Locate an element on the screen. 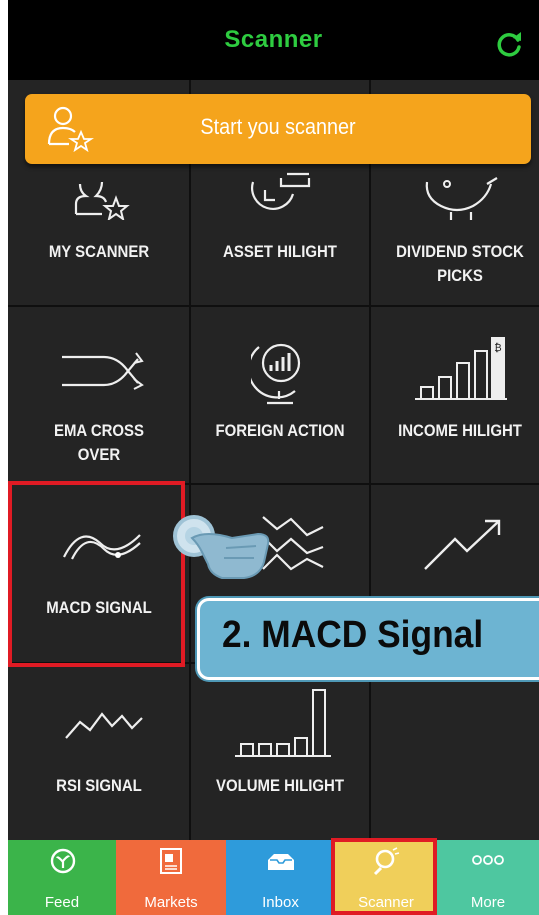 The image size is (539, 915). tab-label: Feed is located at coordinates (62, 902).